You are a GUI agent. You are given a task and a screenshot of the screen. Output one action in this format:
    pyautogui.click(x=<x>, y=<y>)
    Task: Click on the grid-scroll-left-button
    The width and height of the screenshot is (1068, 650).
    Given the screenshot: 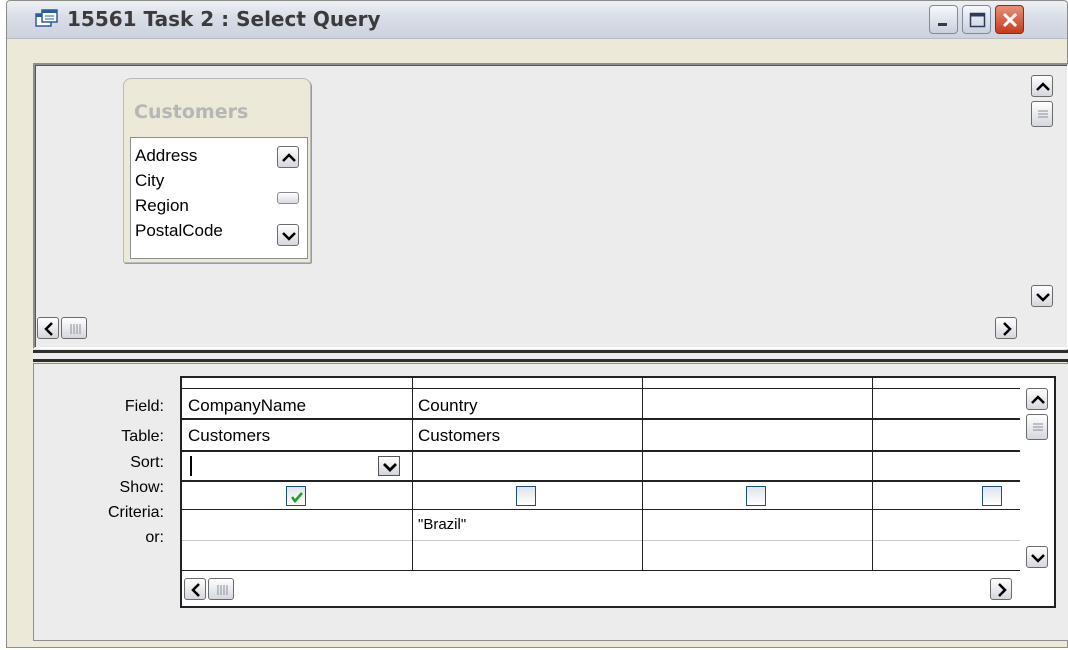 What is the action you would take?
    pyautogui.click(x=195, y=589)
    